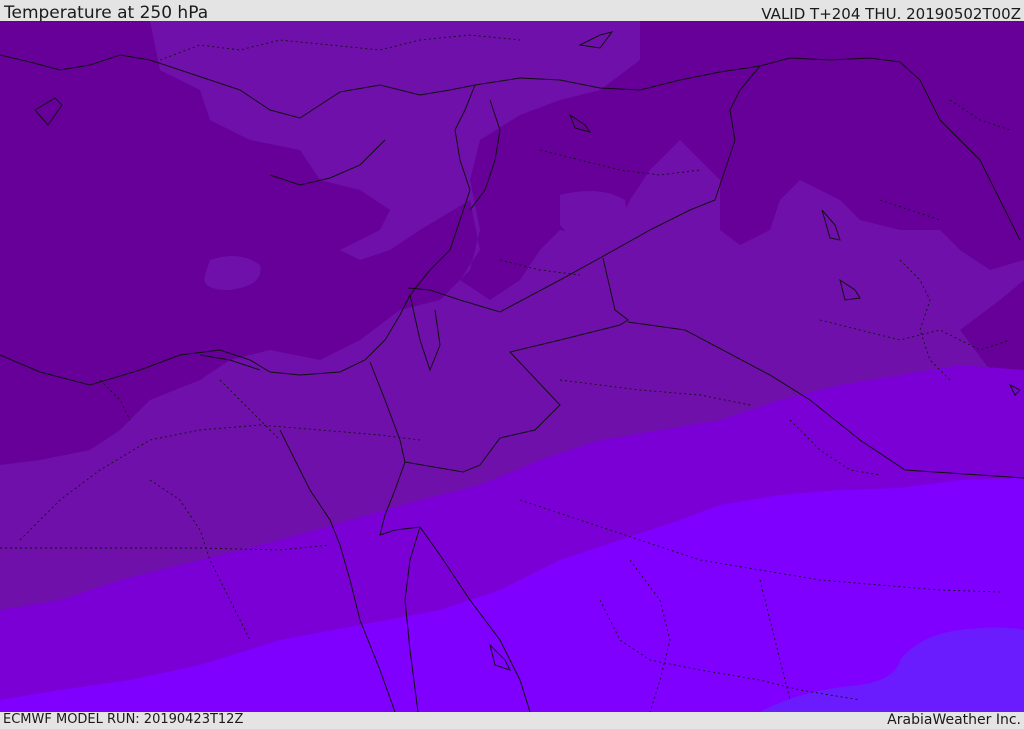 The image size is (1024, 729). Describe the element at coordinates (106, 13) in the screenshot. I see `map-title: Temperature at 250 hPa` at that location.